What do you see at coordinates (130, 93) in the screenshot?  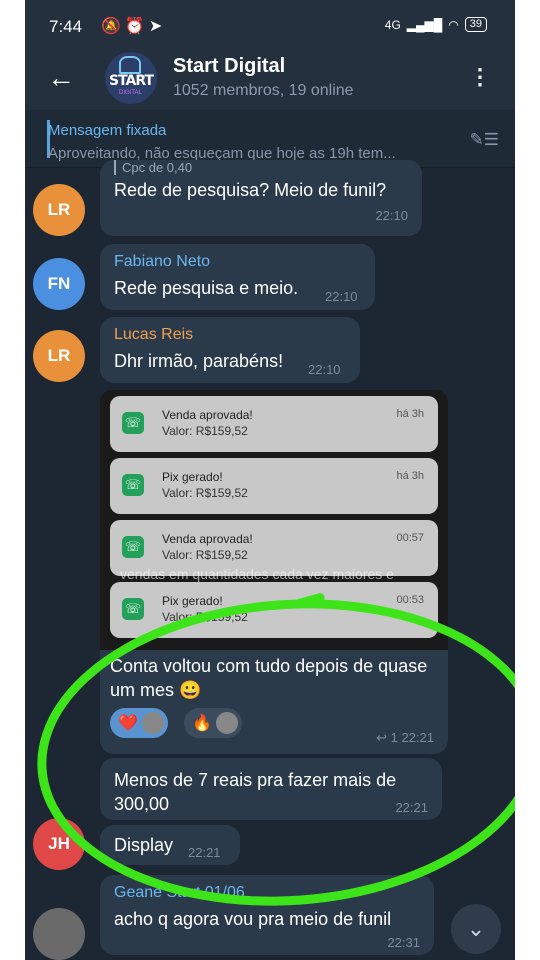 I see `avatar-logo-sub: DIGITAL` at bounding box center [130, 93].